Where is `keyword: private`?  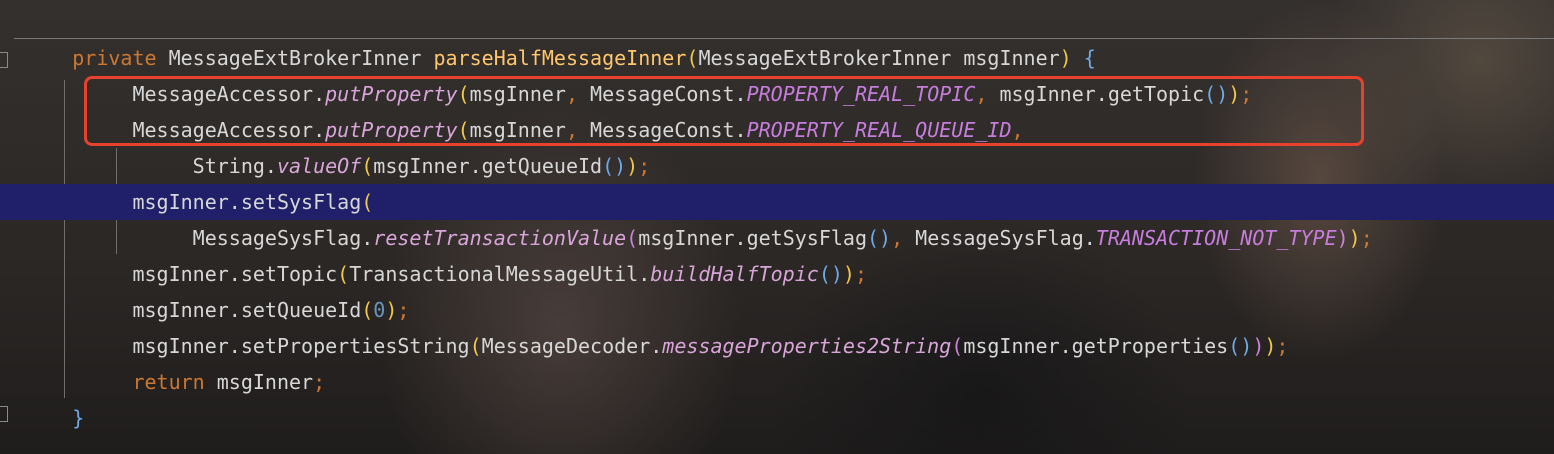 keyword: private is located at coordinates (114, 58).